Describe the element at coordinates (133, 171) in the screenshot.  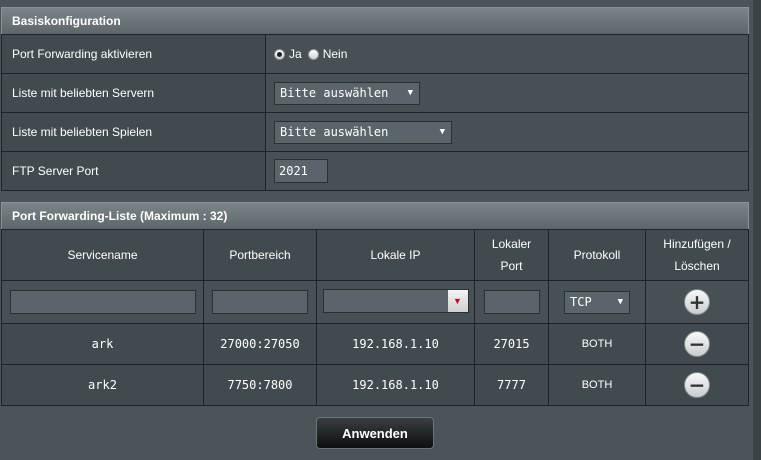
I see `ftp-label: FTP Server Port` at that location.